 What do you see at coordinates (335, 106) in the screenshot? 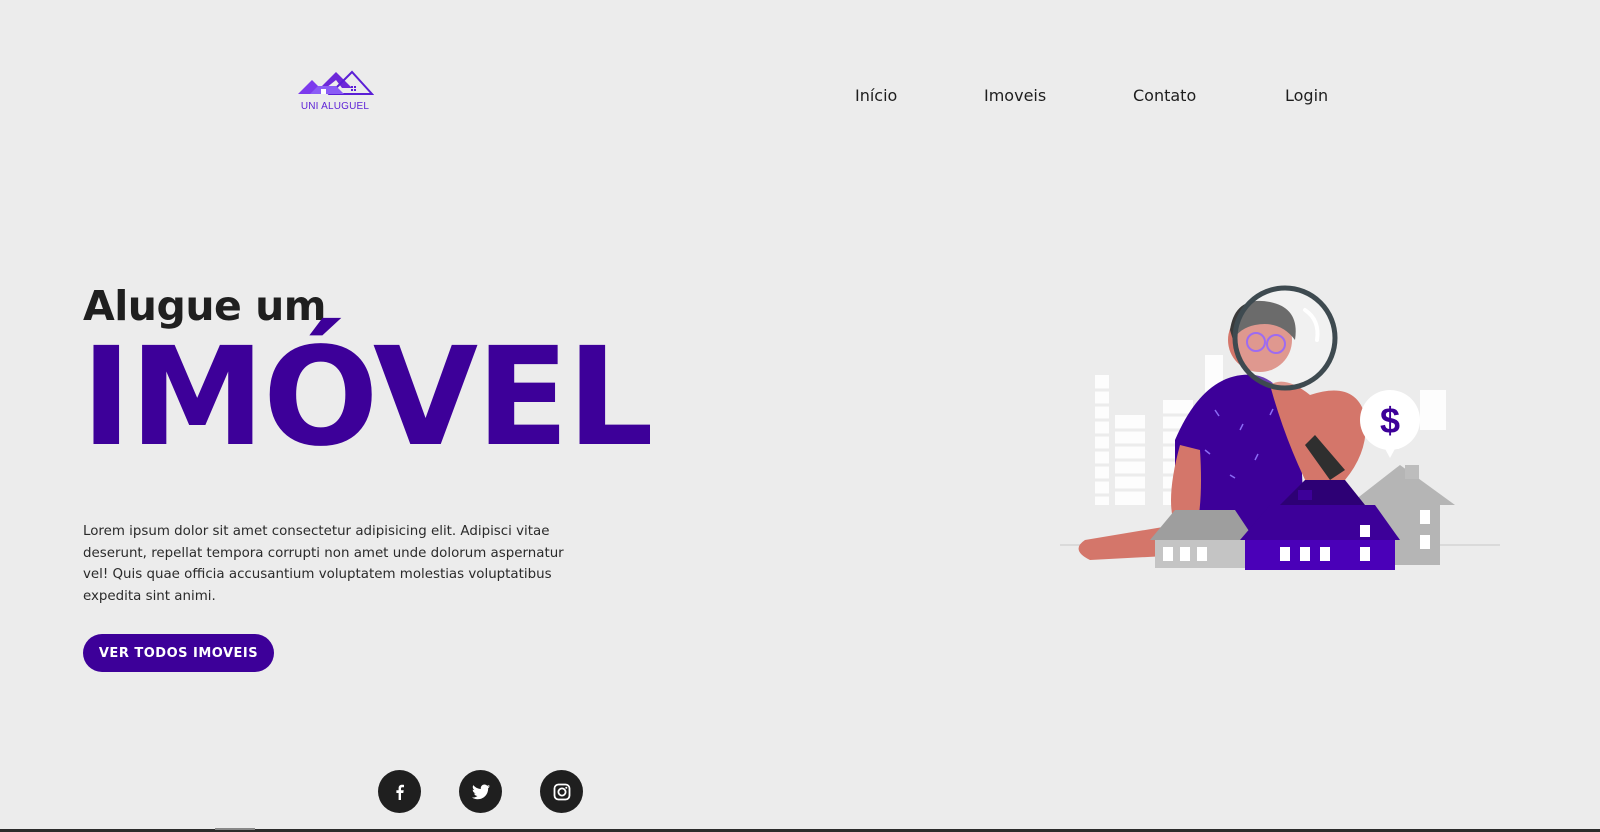
I see `logo-text: UNI ALUGUEL` at bounding box center [335, 106].